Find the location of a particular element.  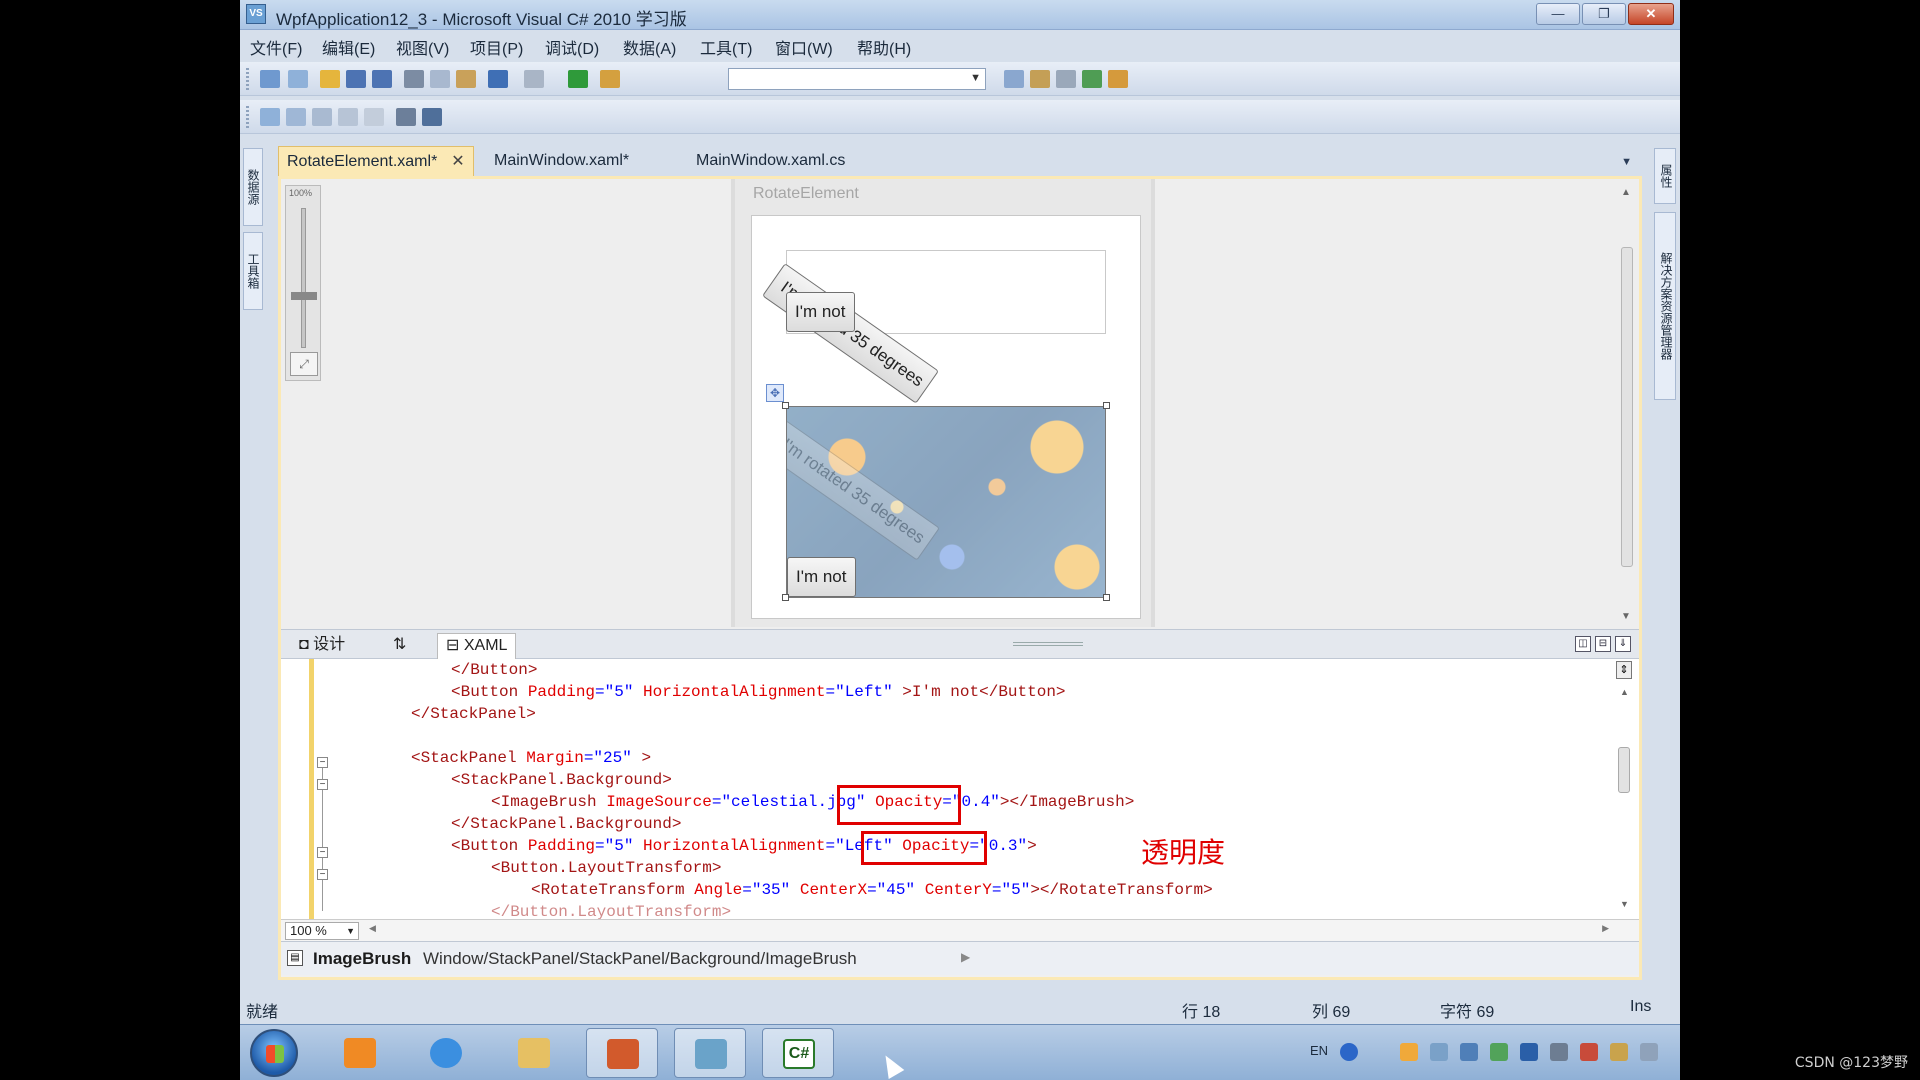

add-item-icon is located at coordinates (298, 79).